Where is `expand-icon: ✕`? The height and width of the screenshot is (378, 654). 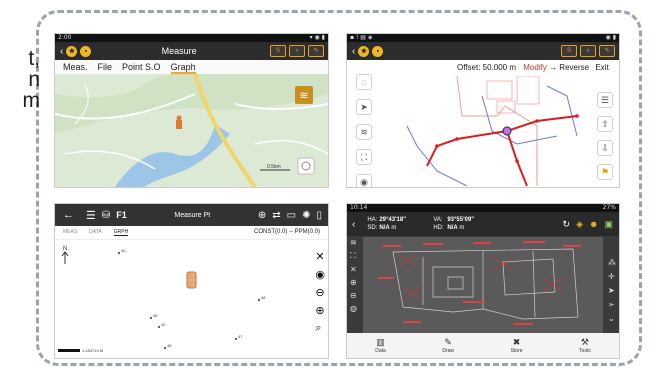
expand-icon: ✕ is located at coordinates (353, 269).